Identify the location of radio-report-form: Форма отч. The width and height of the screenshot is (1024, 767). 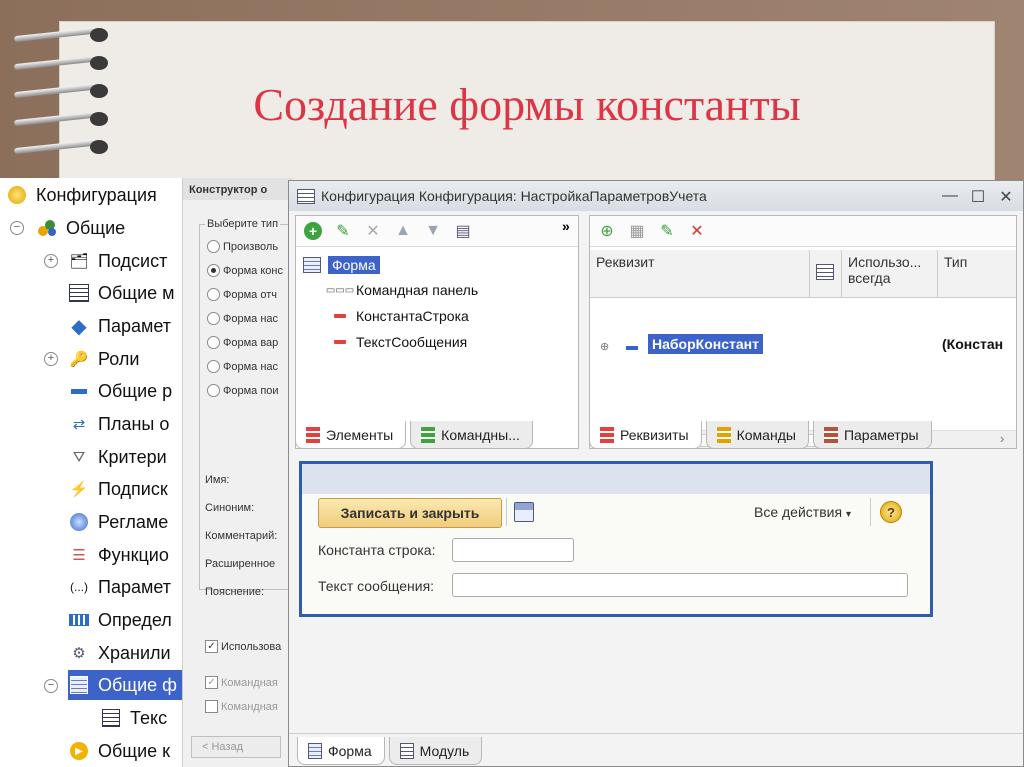
(242, 294).